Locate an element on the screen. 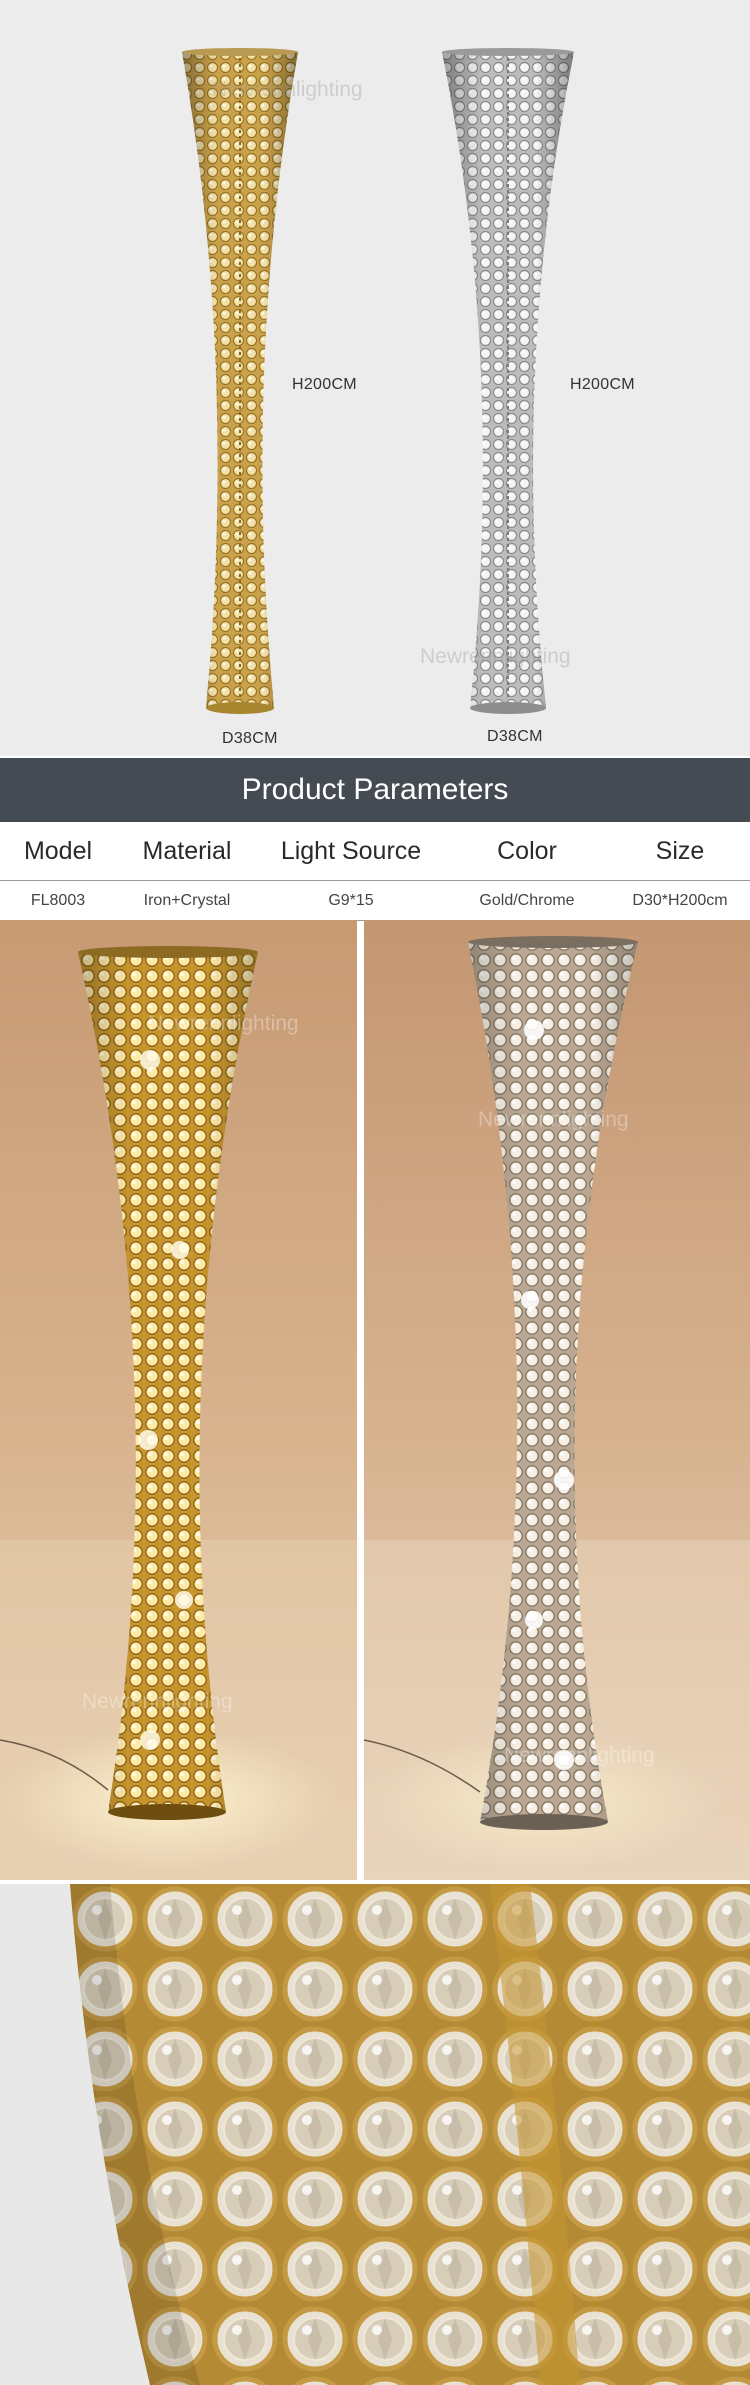 This screenshot has height=2385, width=750. table-header-row: Model Material Light Source Color Size is located at coordinates (375, 851).